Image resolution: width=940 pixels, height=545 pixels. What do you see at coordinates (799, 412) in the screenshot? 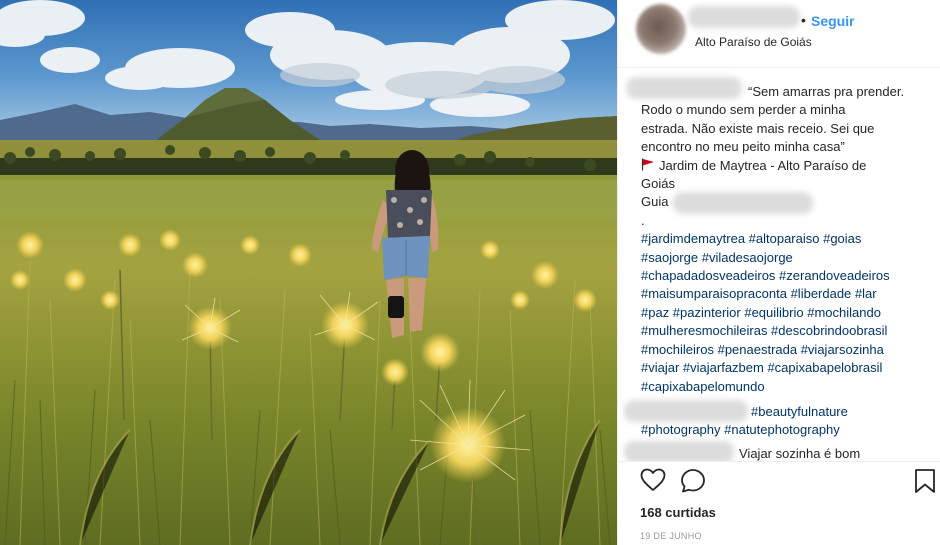
I see `comment-hashtags: #beautyfulnature` at bounding box center [799, 412].